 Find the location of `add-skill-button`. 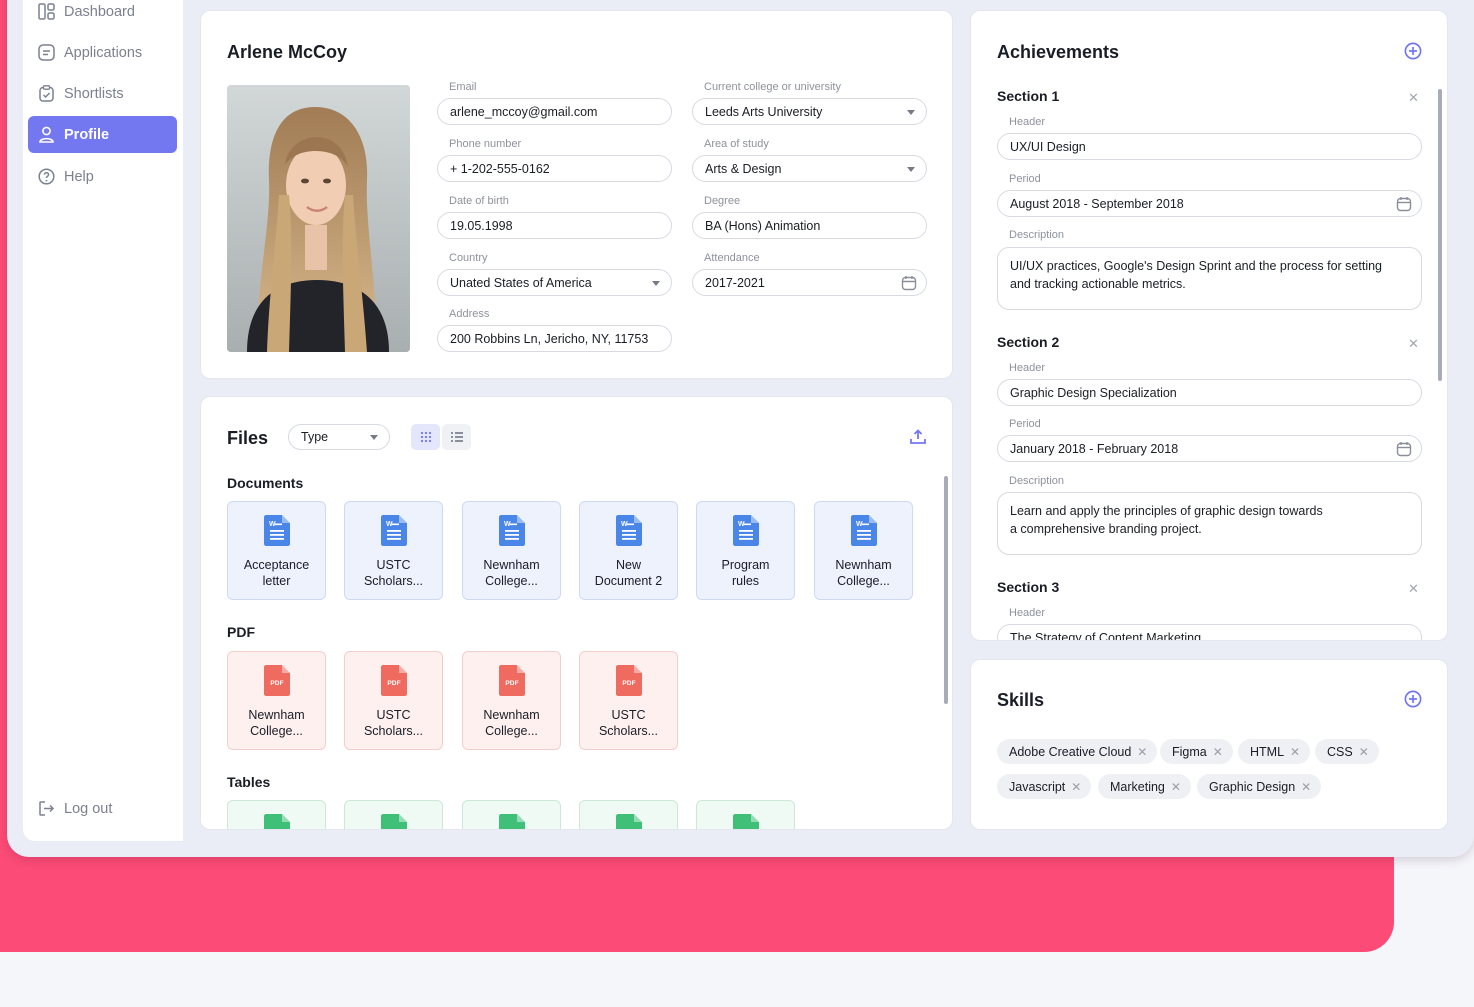

add-skill-button is located at coordinates (1413, 699).